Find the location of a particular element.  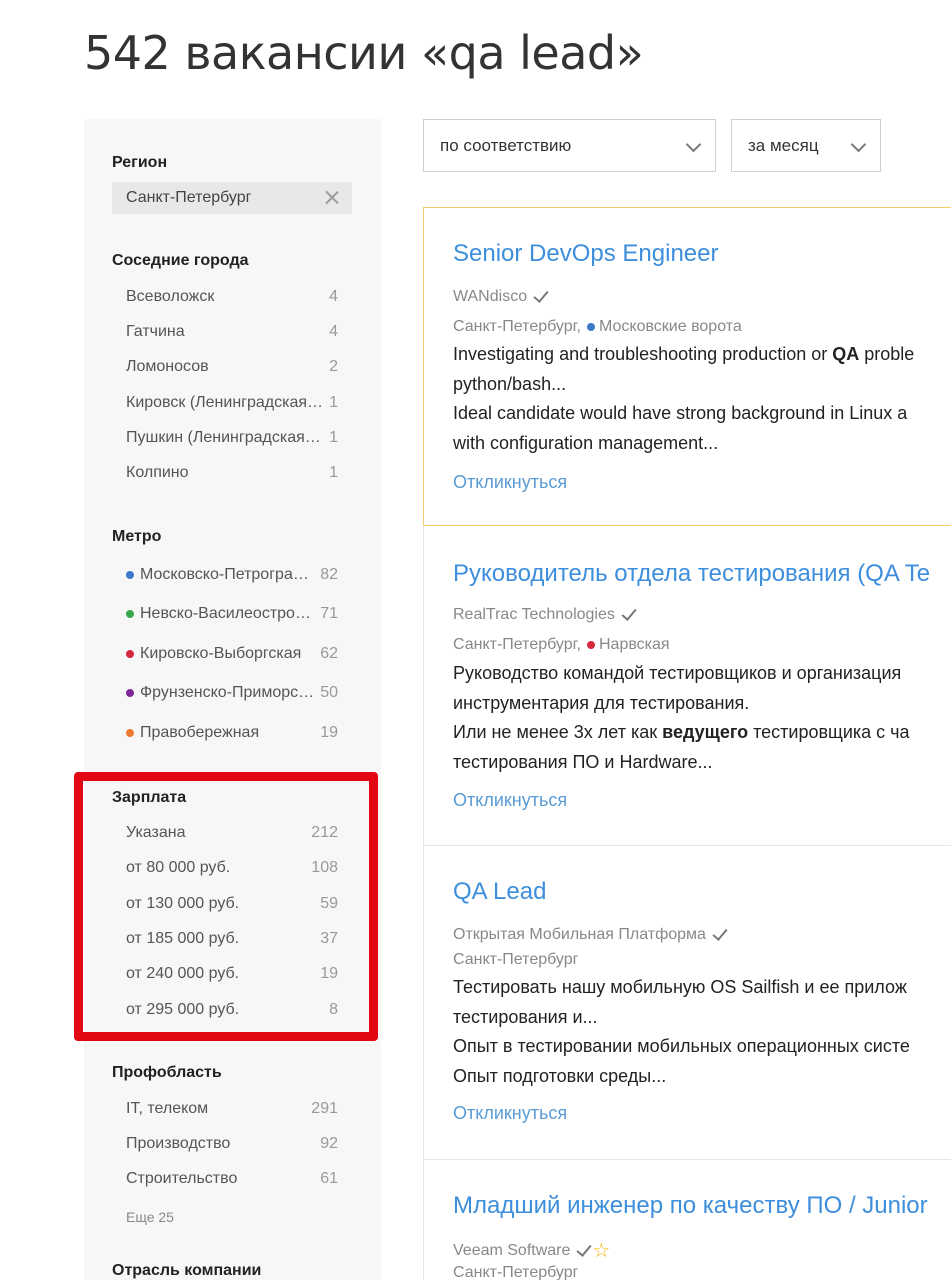

region-title: Регион is located at coordinates (140, 162).